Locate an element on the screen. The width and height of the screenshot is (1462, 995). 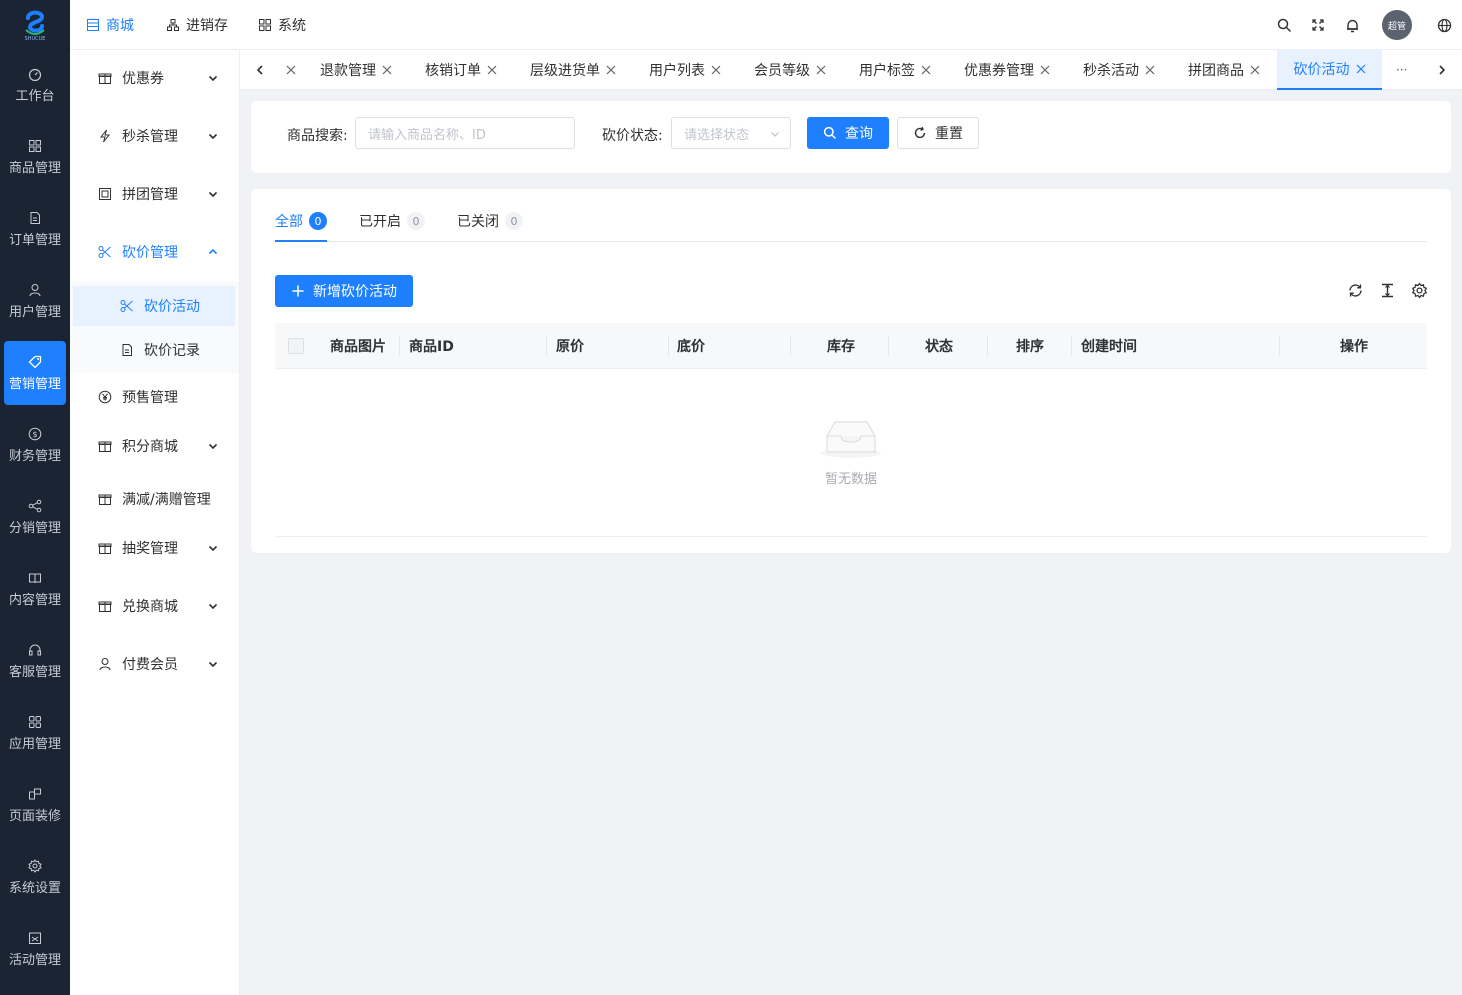
reset-button: 重置 is located at coordinates (938, 133).